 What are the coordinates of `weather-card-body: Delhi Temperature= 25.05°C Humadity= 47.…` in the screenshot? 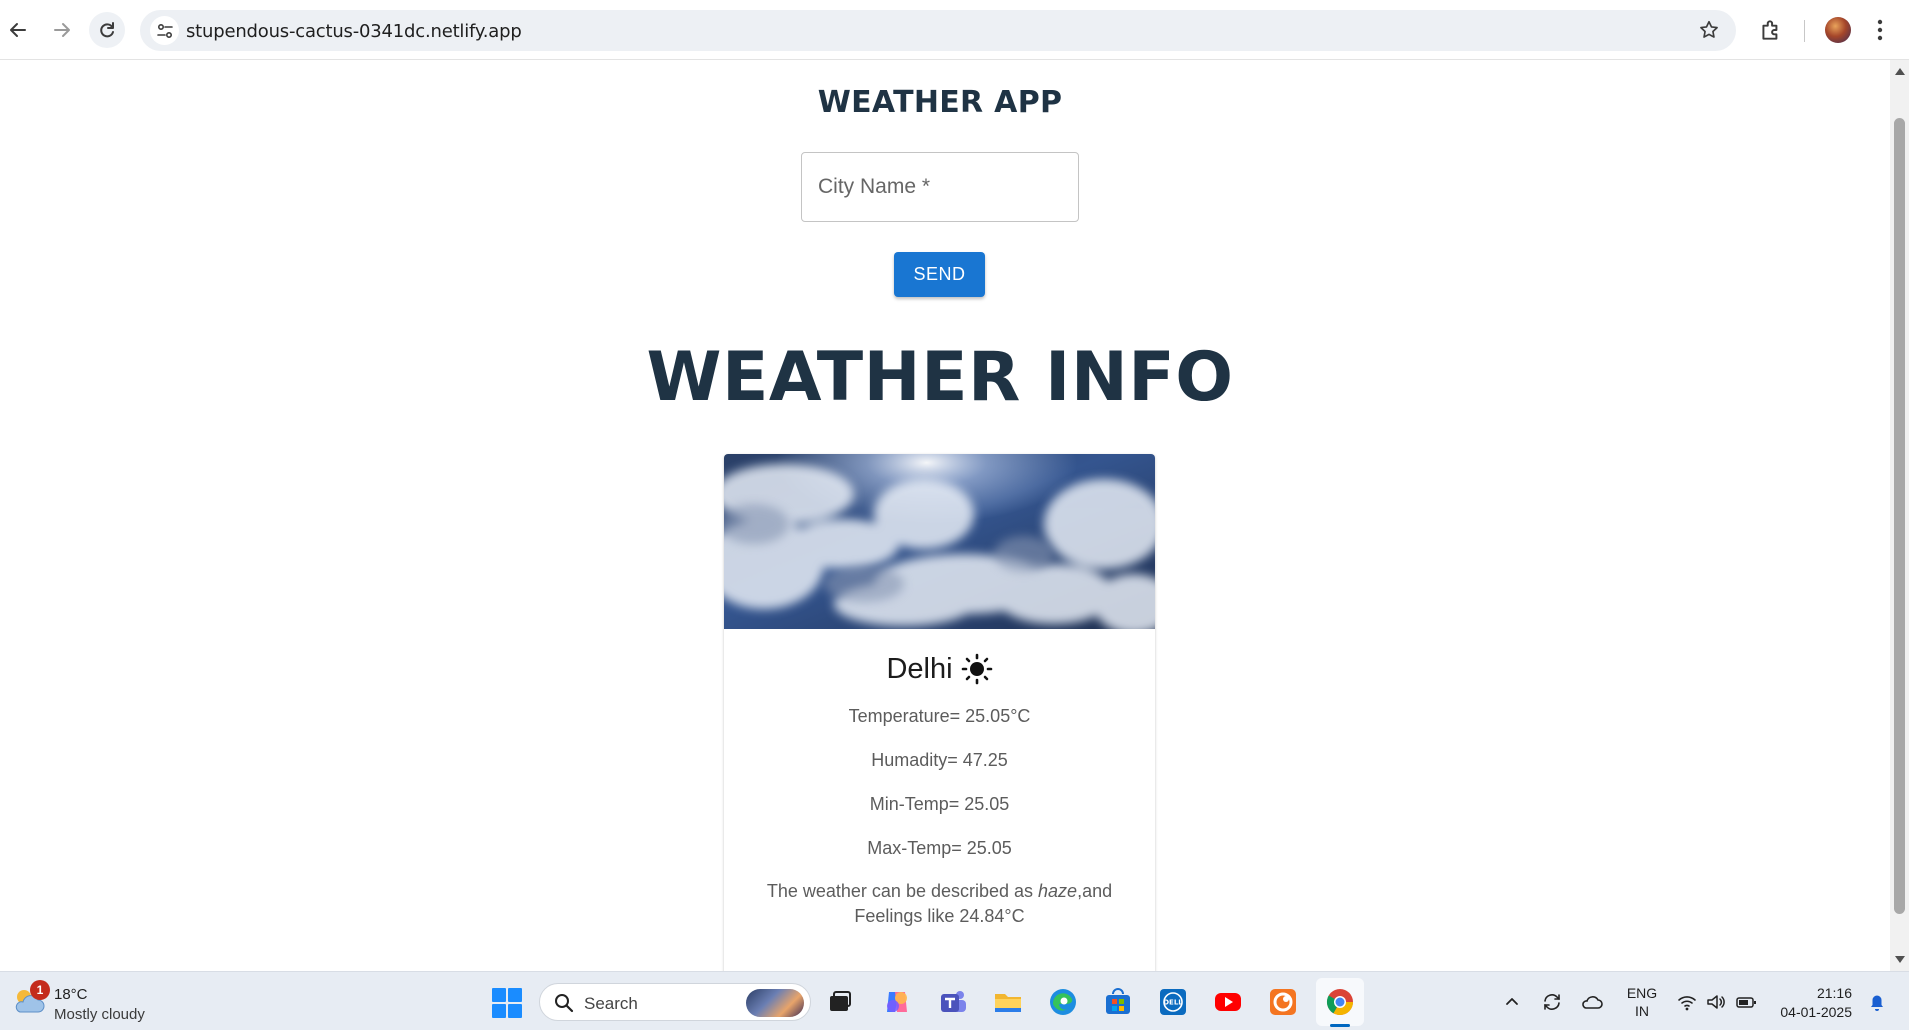 It's located at (939, 779).